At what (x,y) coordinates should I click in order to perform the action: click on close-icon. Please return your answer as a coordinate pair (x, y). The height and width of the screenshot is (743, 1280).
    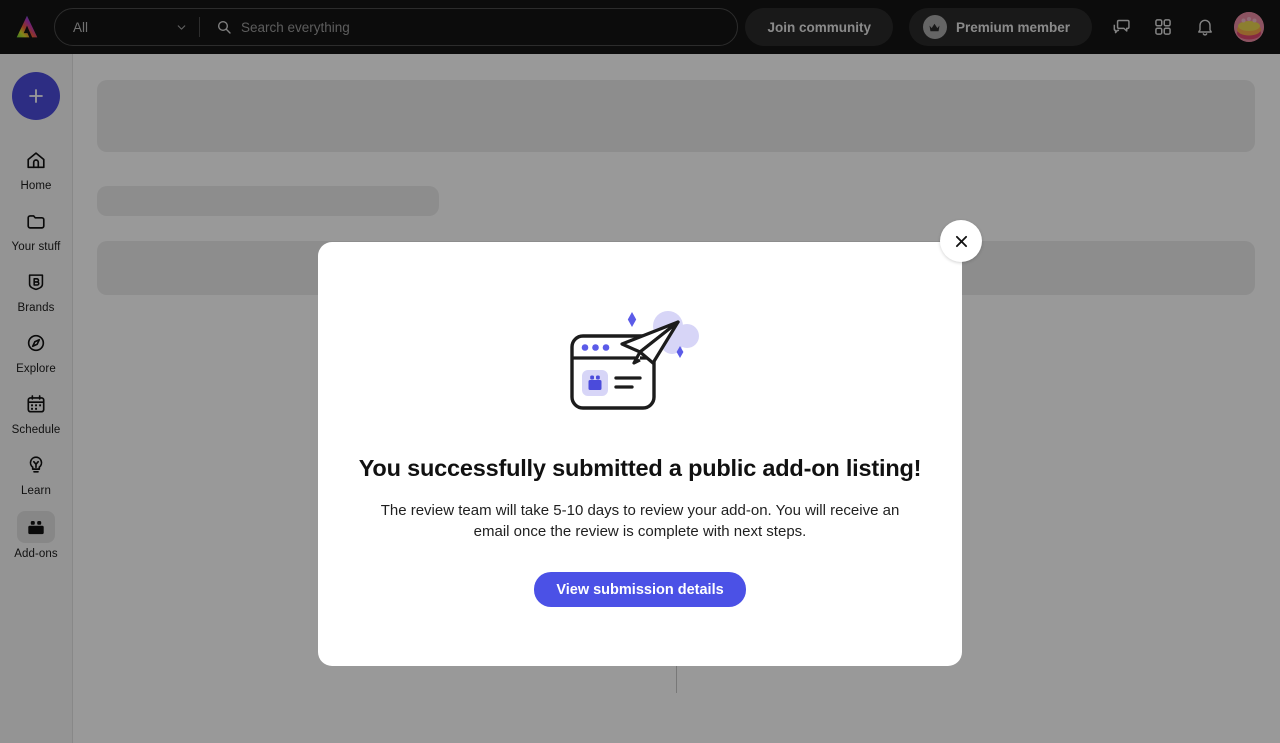
    Looking at the image, I should click on (961, 241).